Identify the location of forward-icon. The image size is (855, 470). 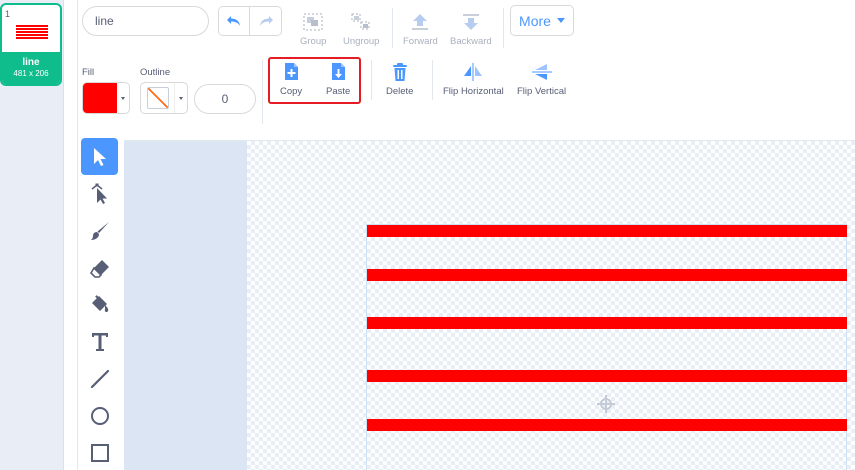
(420, 22).